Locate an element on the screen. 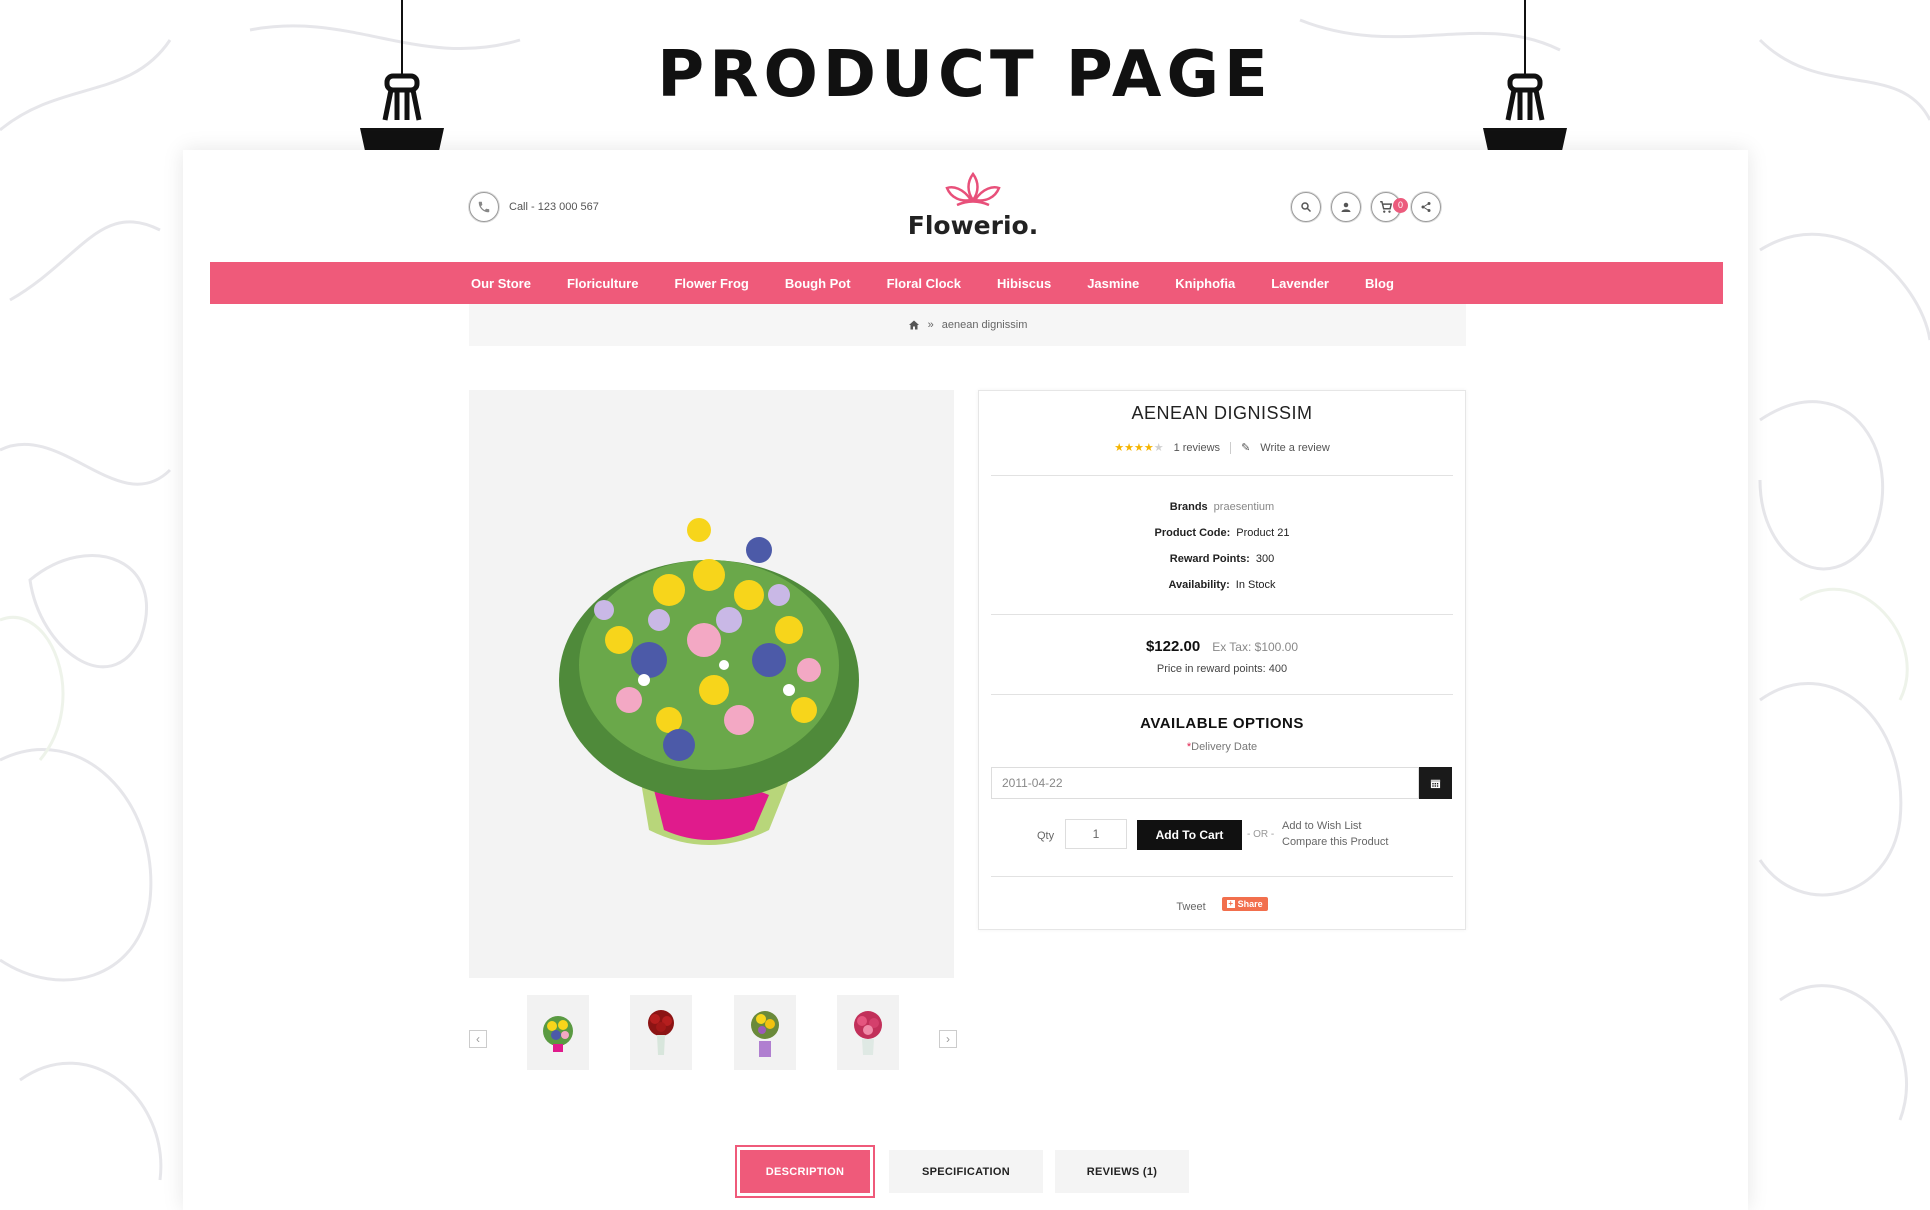 This screenshot has width=1930, height=1210. tab-description: DESCRIPTION is located at coordinates (805, 1171).